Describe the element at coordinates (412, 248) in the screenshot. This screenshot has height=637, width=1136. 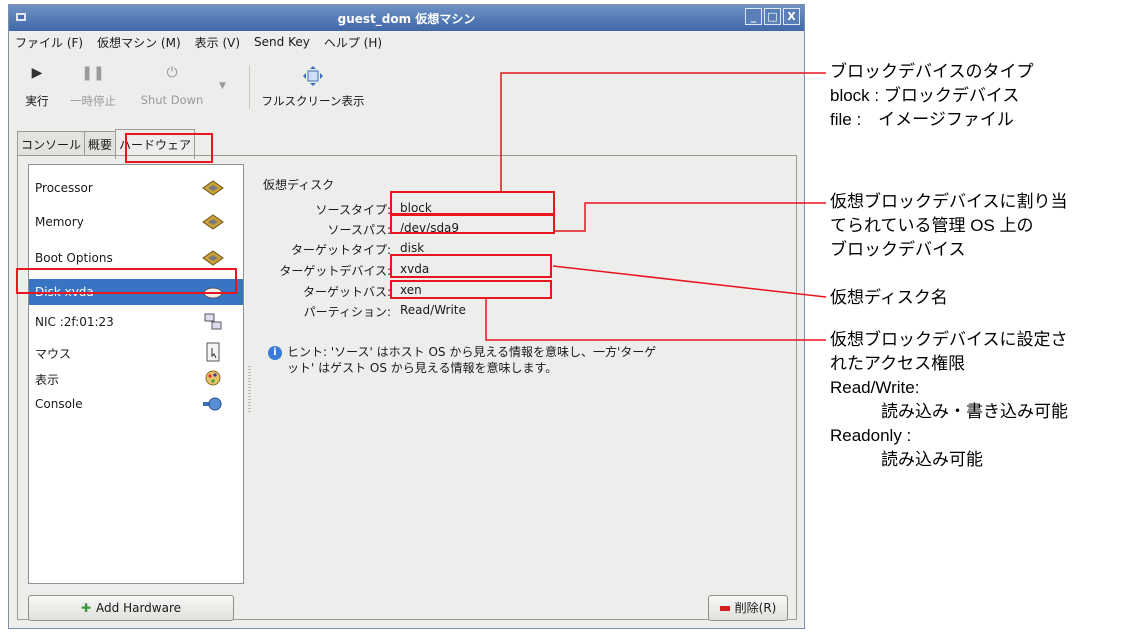
I see `field-value: disk` at that location.